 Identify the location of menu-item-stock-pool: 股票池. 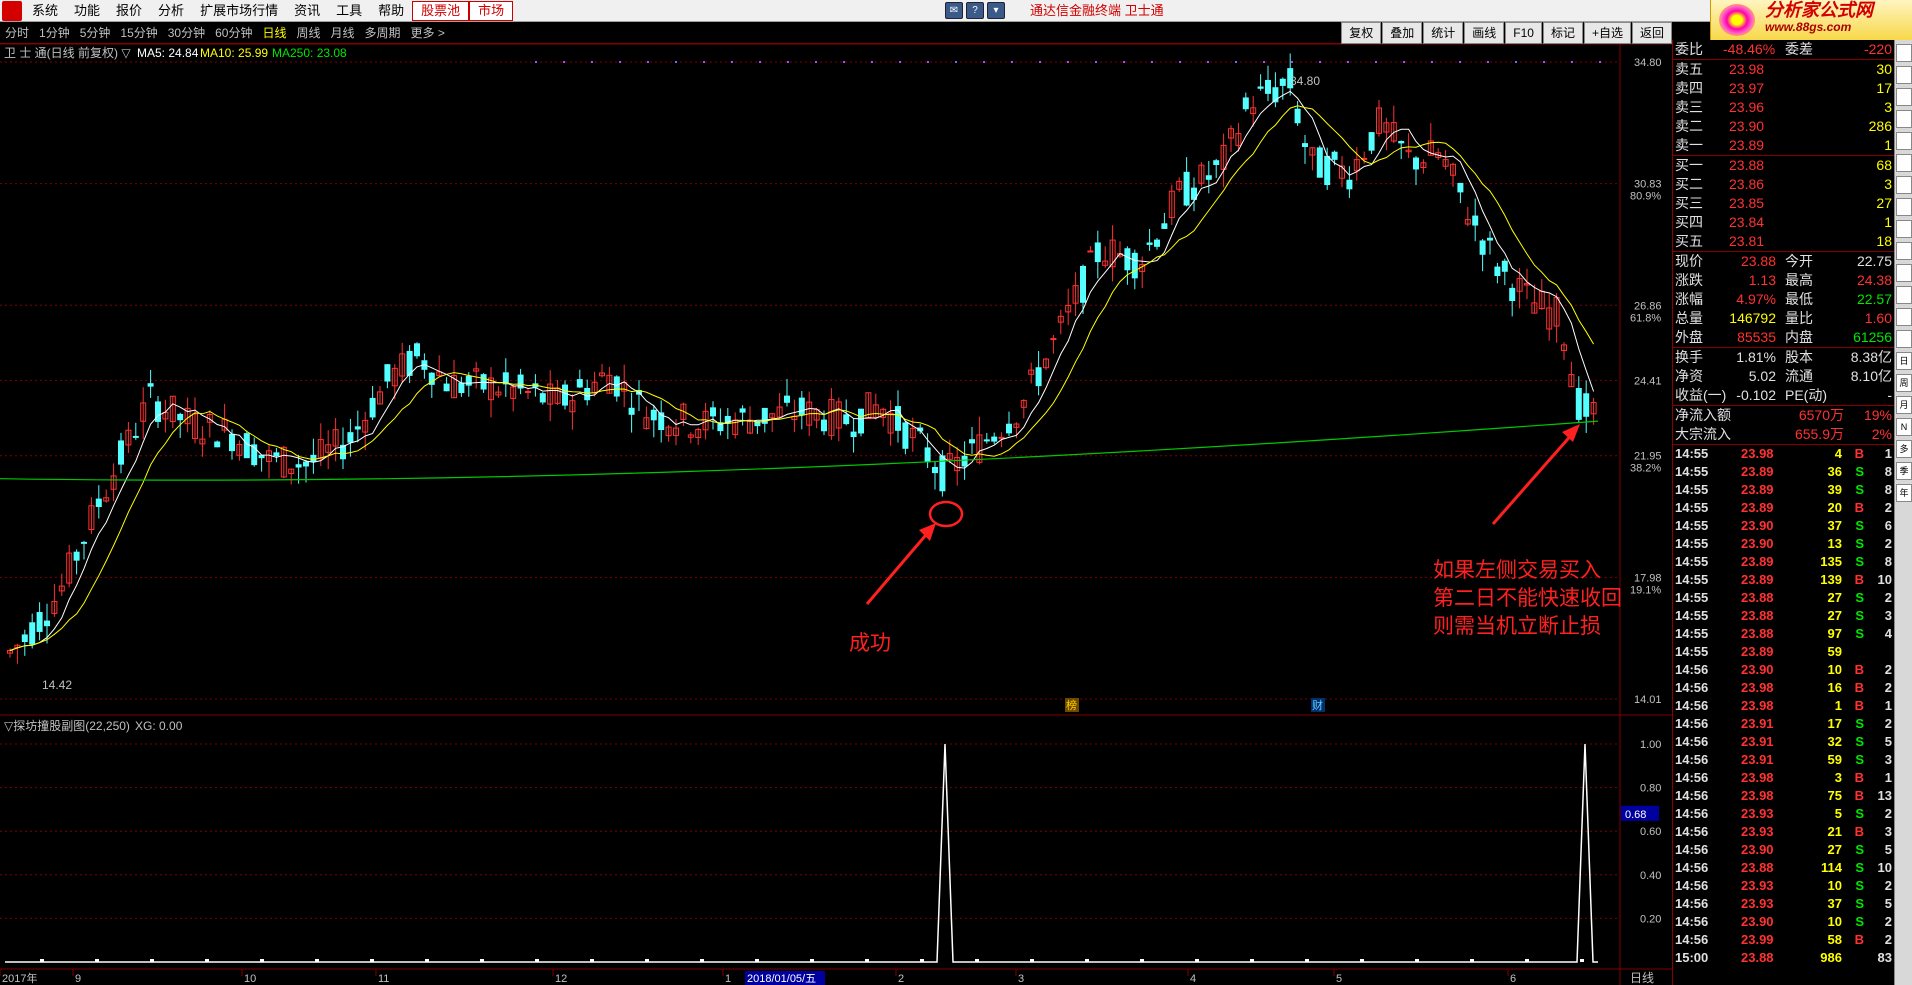
(441, 10).